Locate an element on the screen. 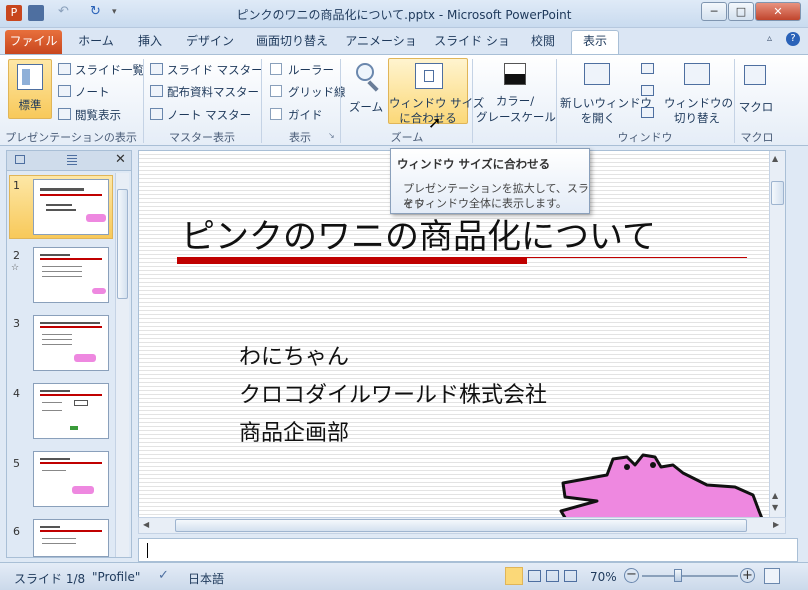  slide-master-icon is located at coordinates (156, 69).